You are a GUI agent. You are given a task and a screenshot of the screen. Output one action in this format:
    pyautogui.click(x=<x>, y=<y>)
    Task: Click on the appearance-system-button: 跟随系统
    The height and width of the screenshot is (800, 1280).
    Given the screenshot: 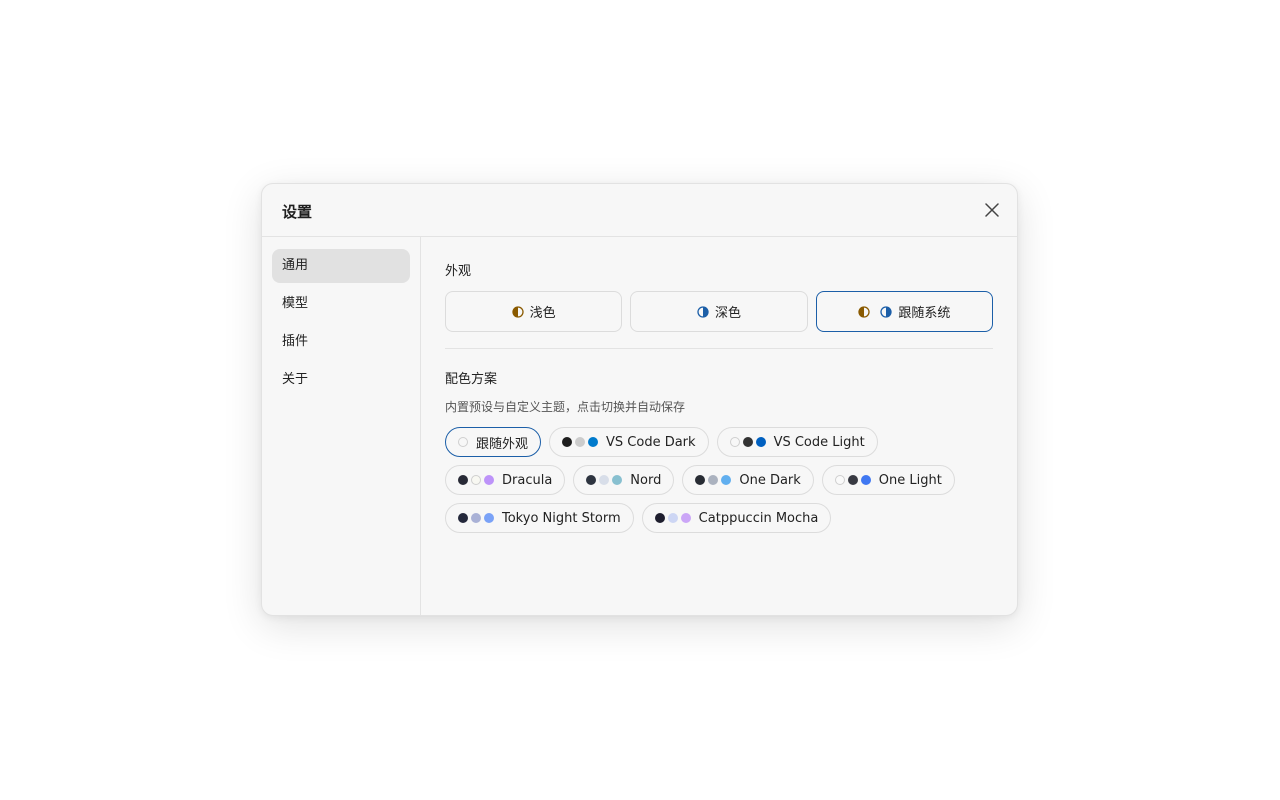 What is the action you would take?
    pyautogui.click(x=904, y=311)
    